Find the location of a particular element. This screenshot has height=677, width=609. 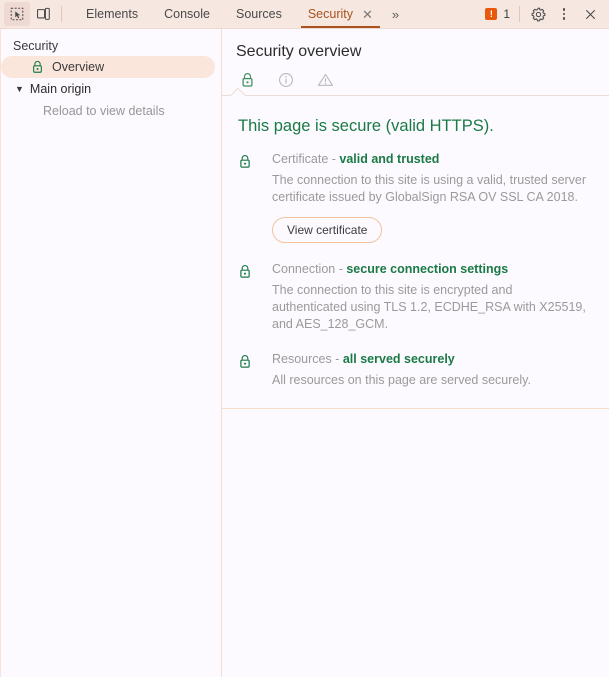

section-status: secure connection settings is located at coordinates (427, 269).